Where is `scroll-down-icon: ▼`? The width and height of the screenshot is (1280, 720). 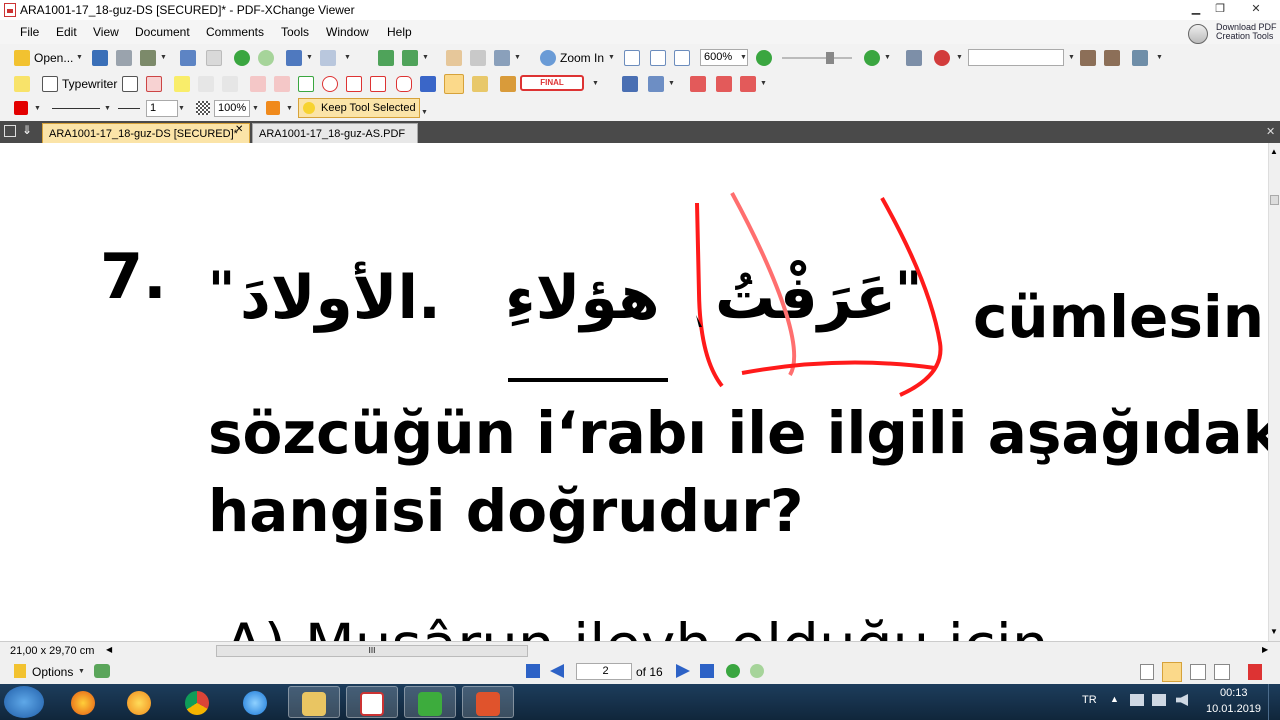
scroll-down-icon: ▼ is located at coordinates (1274, 631).